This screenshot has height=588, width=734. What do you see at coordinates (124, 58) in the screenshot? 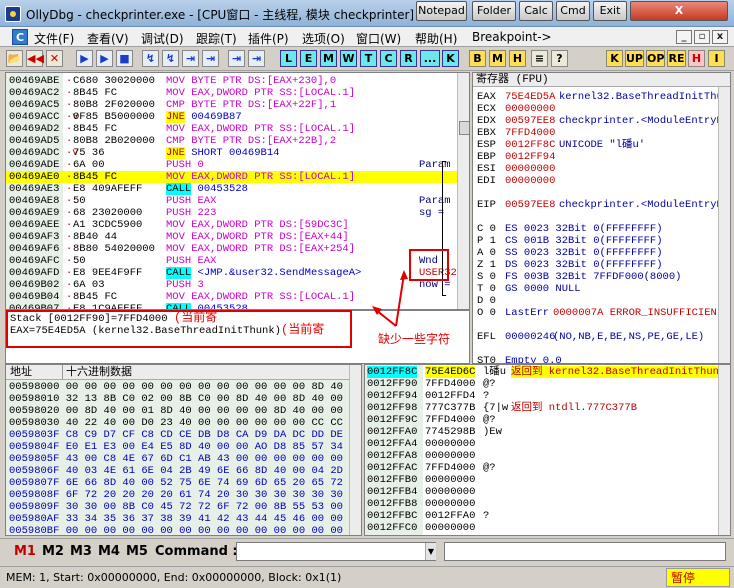
I see `pause-icon: ■` at bounding box center [124, 58].